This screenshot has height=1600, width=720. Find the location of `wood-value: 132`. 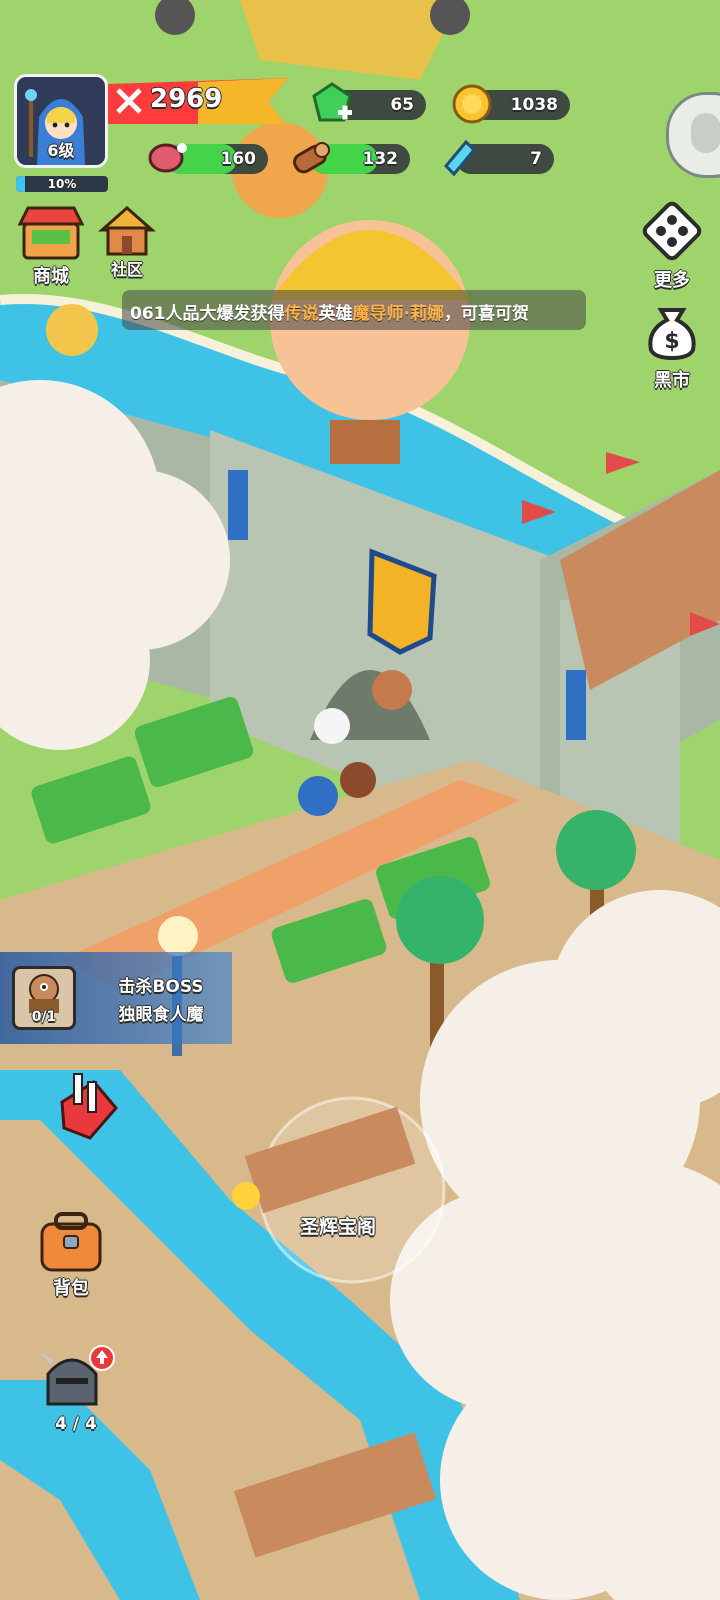

wood-value: 132 is located at coordinates (380, 159).